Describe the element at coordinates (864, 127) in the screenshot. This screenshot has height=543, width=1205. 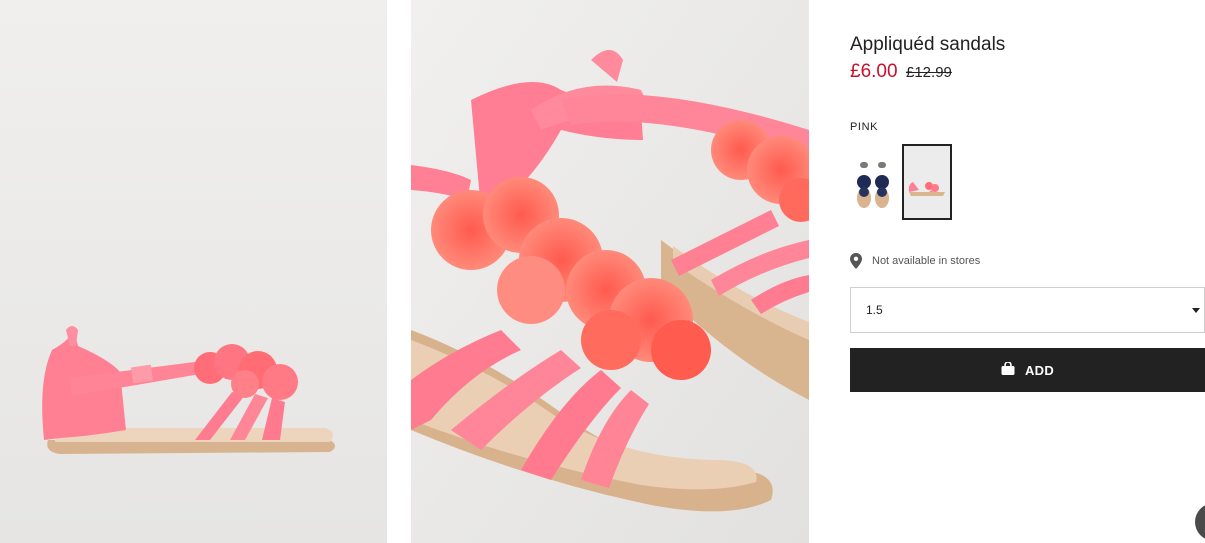
I see `color-label: PINK` at that location.